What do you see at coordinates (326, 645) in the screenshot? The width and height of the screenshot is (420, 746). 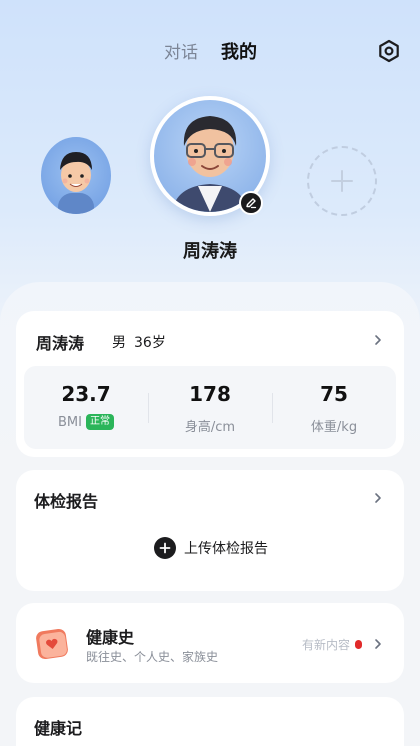 I see `new-content-status: 有新内容` at bounding box center [326, 645].